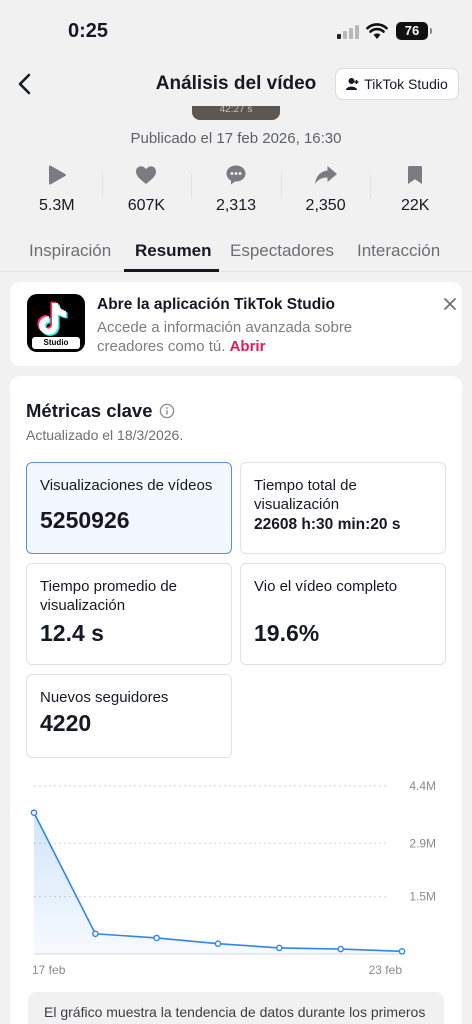 This screenshot has height=1024, width=472. I want to click on bookmark-icon, so click(415, 175).